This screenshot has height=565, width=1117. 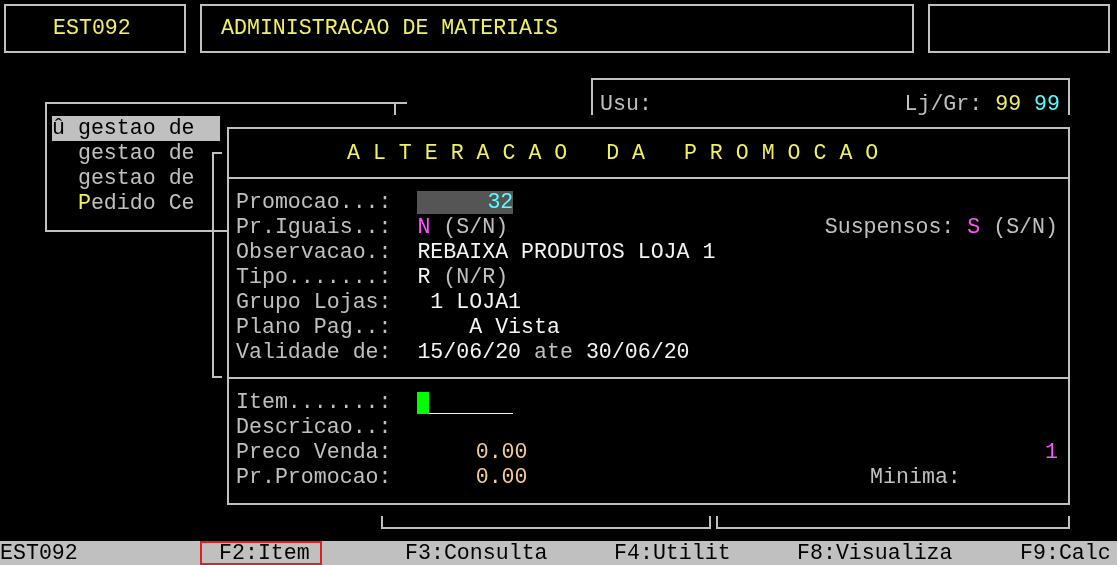 What do you see at coordinates (424, 277) in the screenshot?
I see `field-value: R` at bounding box center [424, 277].